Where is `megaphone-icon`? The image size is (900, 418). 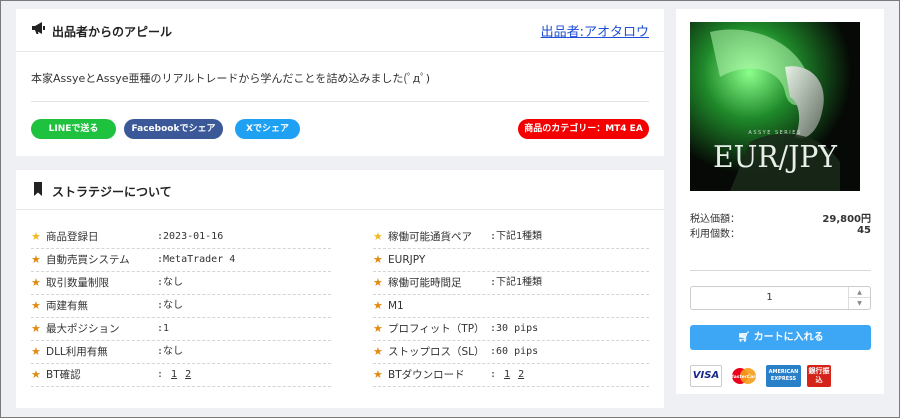 megaphone-icon is located at coordinates (38, 28).